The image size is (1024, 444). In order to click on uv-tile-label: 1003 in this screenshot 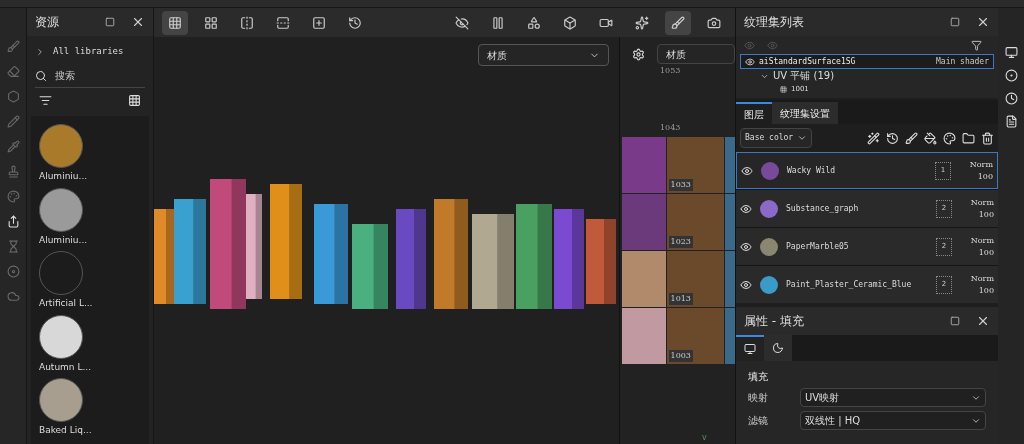, I will do `click(680, 356)`.